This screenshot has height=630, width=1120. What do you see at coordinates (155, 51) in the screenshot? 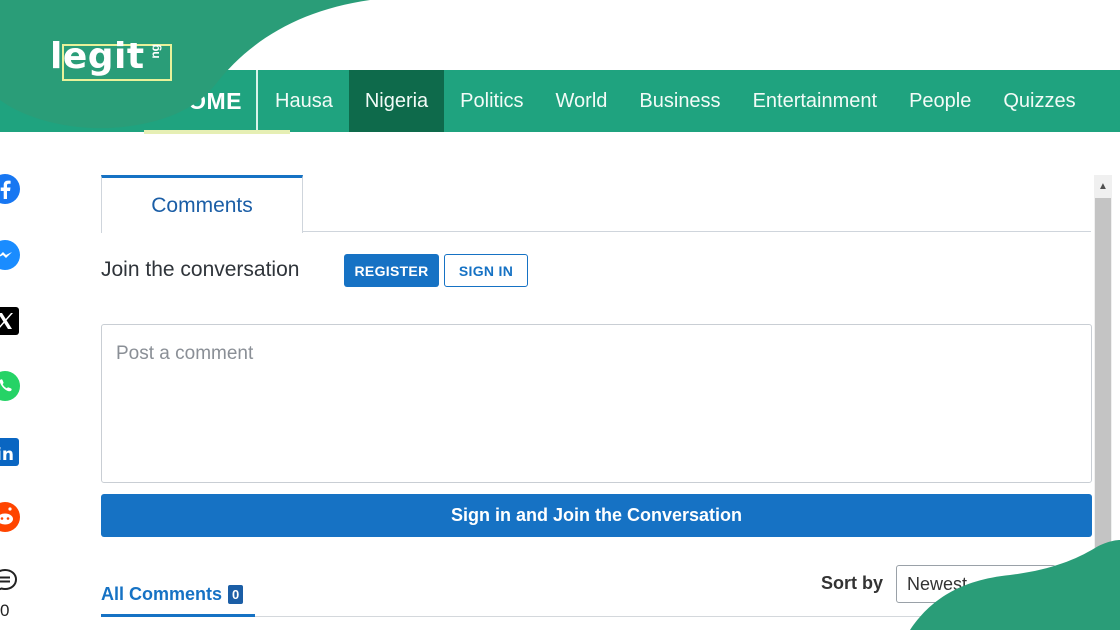
I see `logo-suffix: ng` at bounding box center [155, 51].